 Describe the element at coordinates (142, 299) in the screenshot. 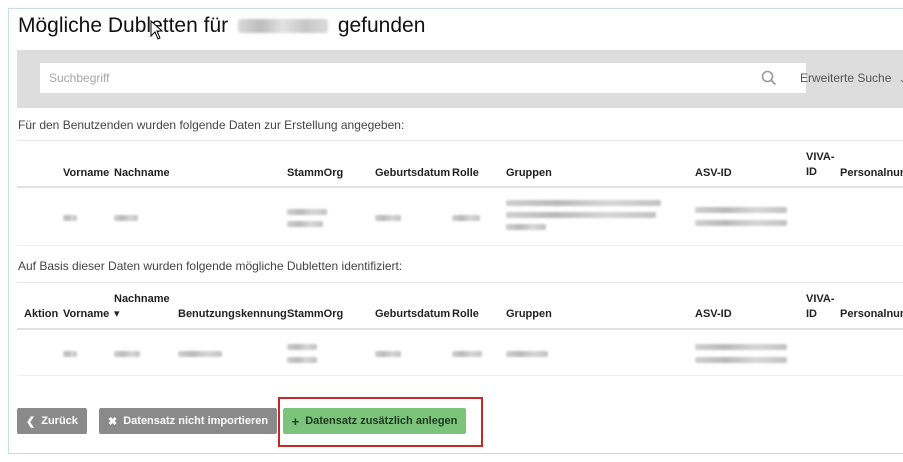

I see `col-nachname-label: Nachname` at that location.